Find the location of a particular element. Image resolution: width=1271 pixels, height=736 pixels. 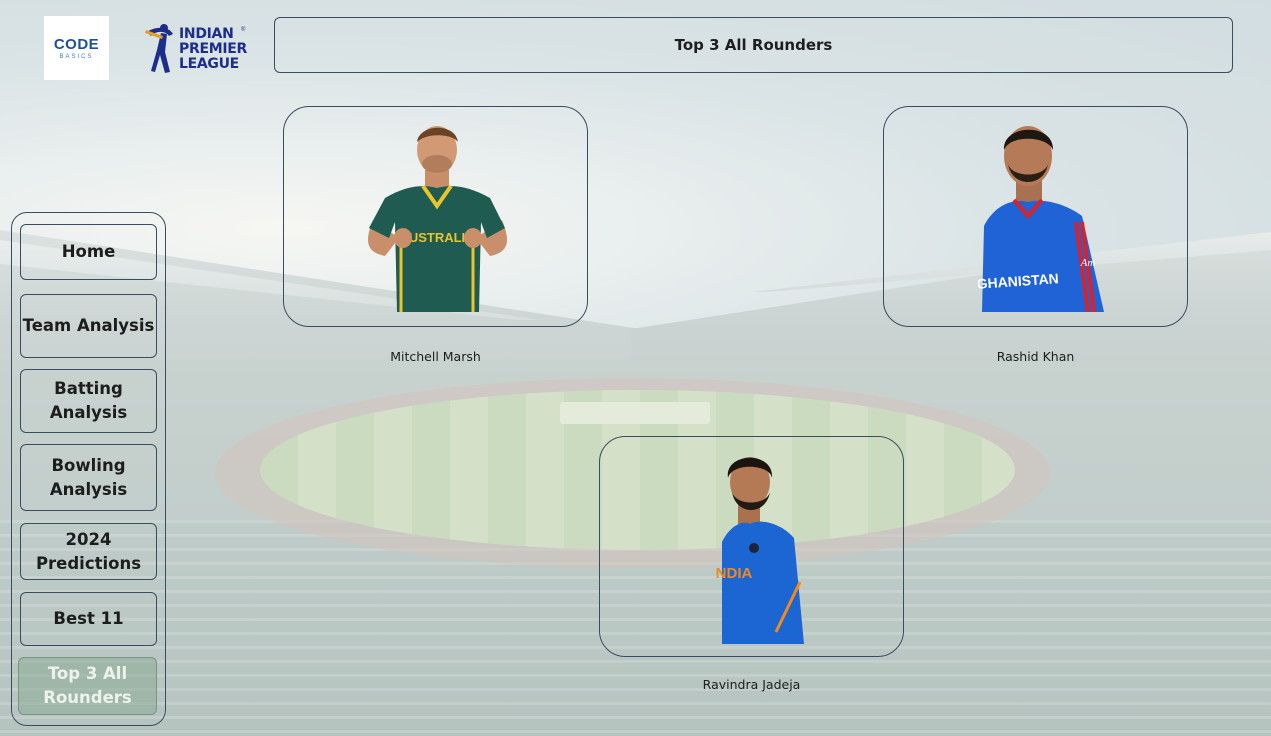

page-title-bar: Top 3 All Rounders is located at coordinates (753, 45).